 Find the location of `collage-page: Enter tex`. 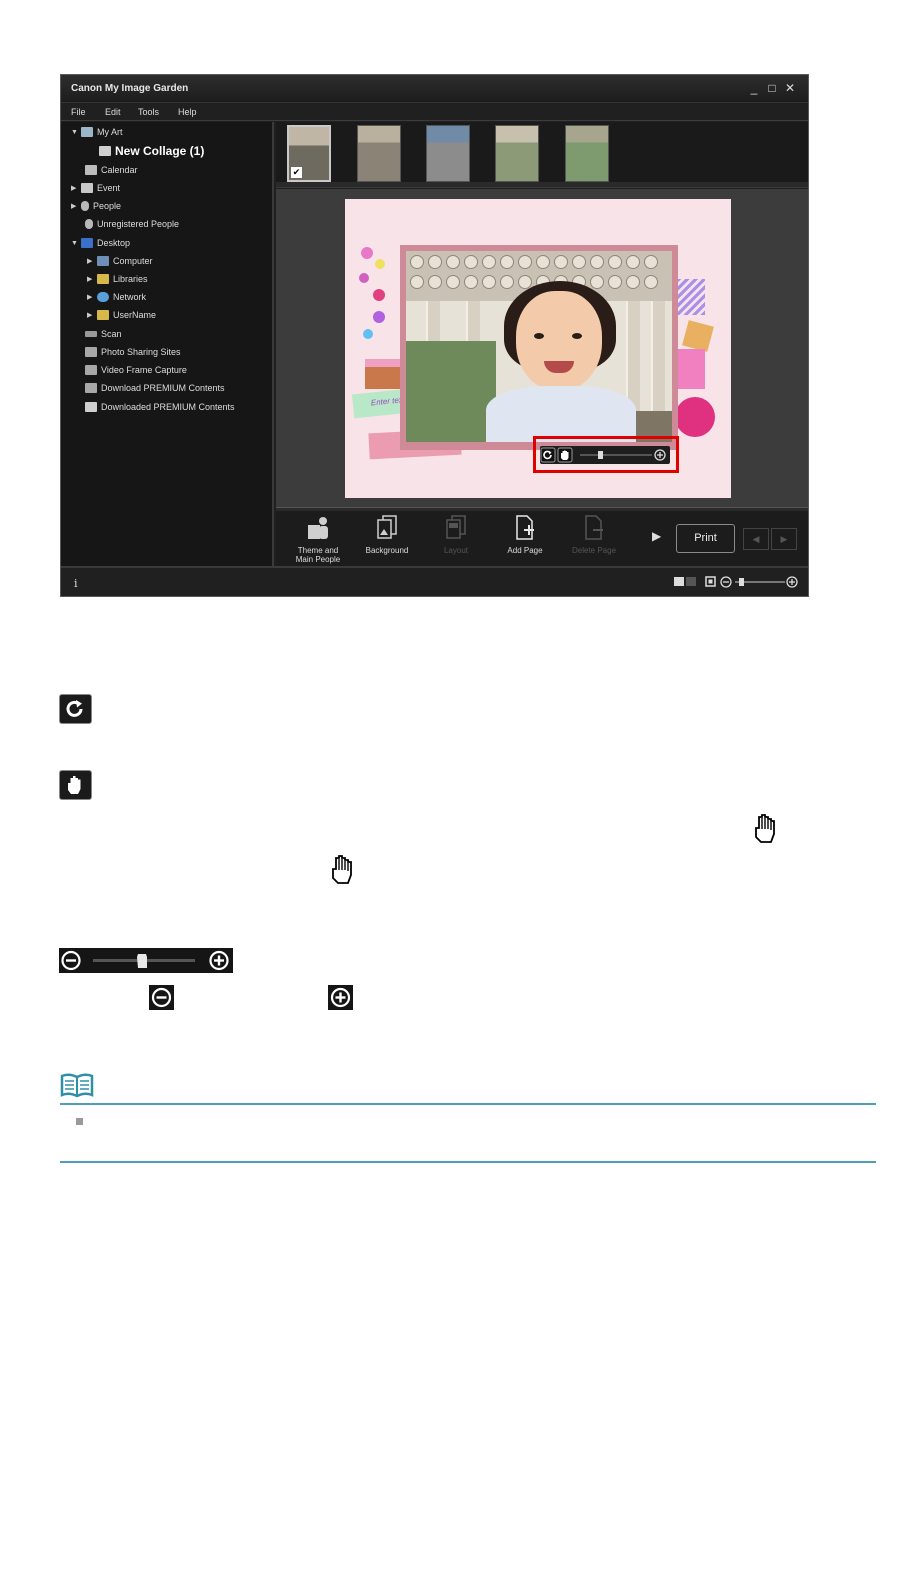

collage-page: Enter tex is located at coordinates (538, 348).